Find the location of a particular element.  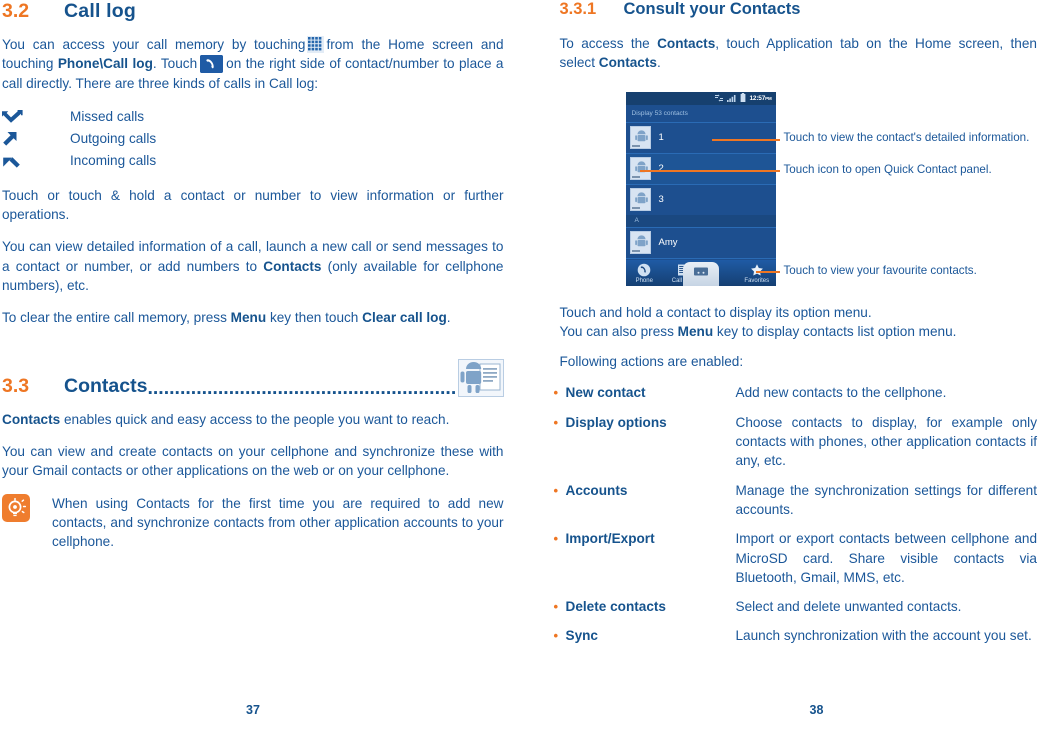

clear-log-b: key then touch is located at coordinates (314, 318).